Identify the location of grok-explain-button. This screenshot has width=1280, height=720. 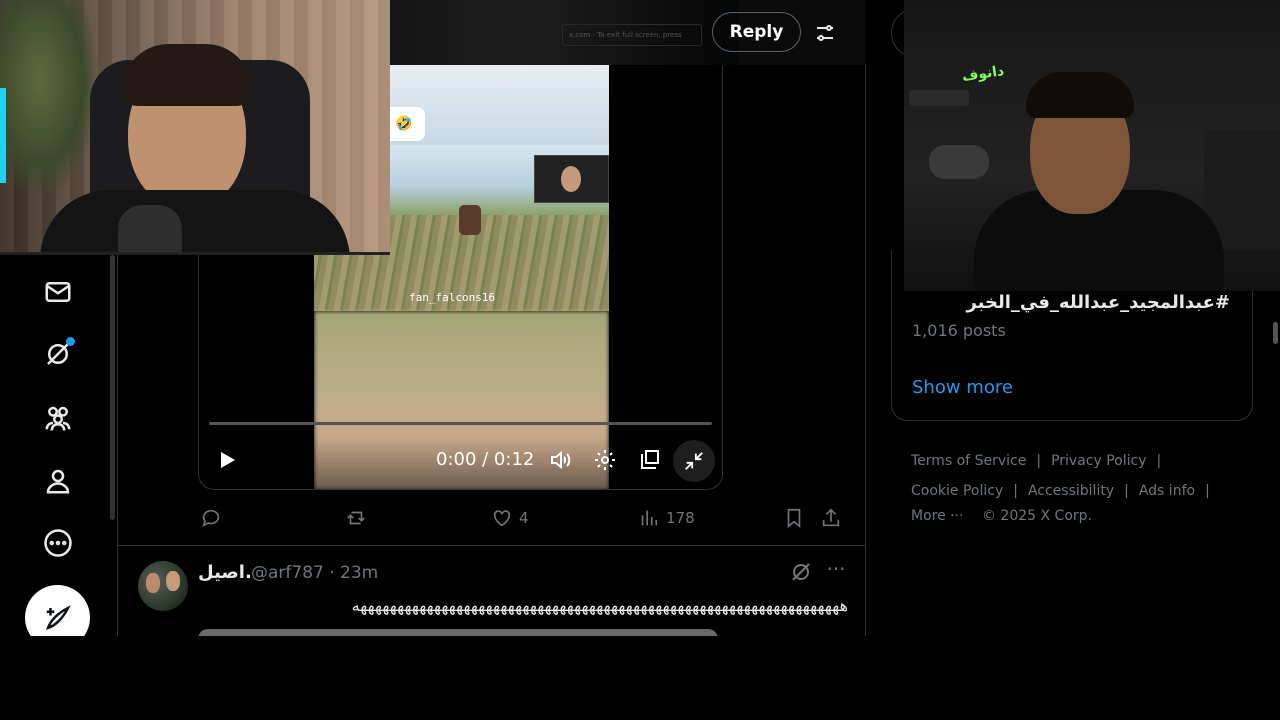
(802, 573).